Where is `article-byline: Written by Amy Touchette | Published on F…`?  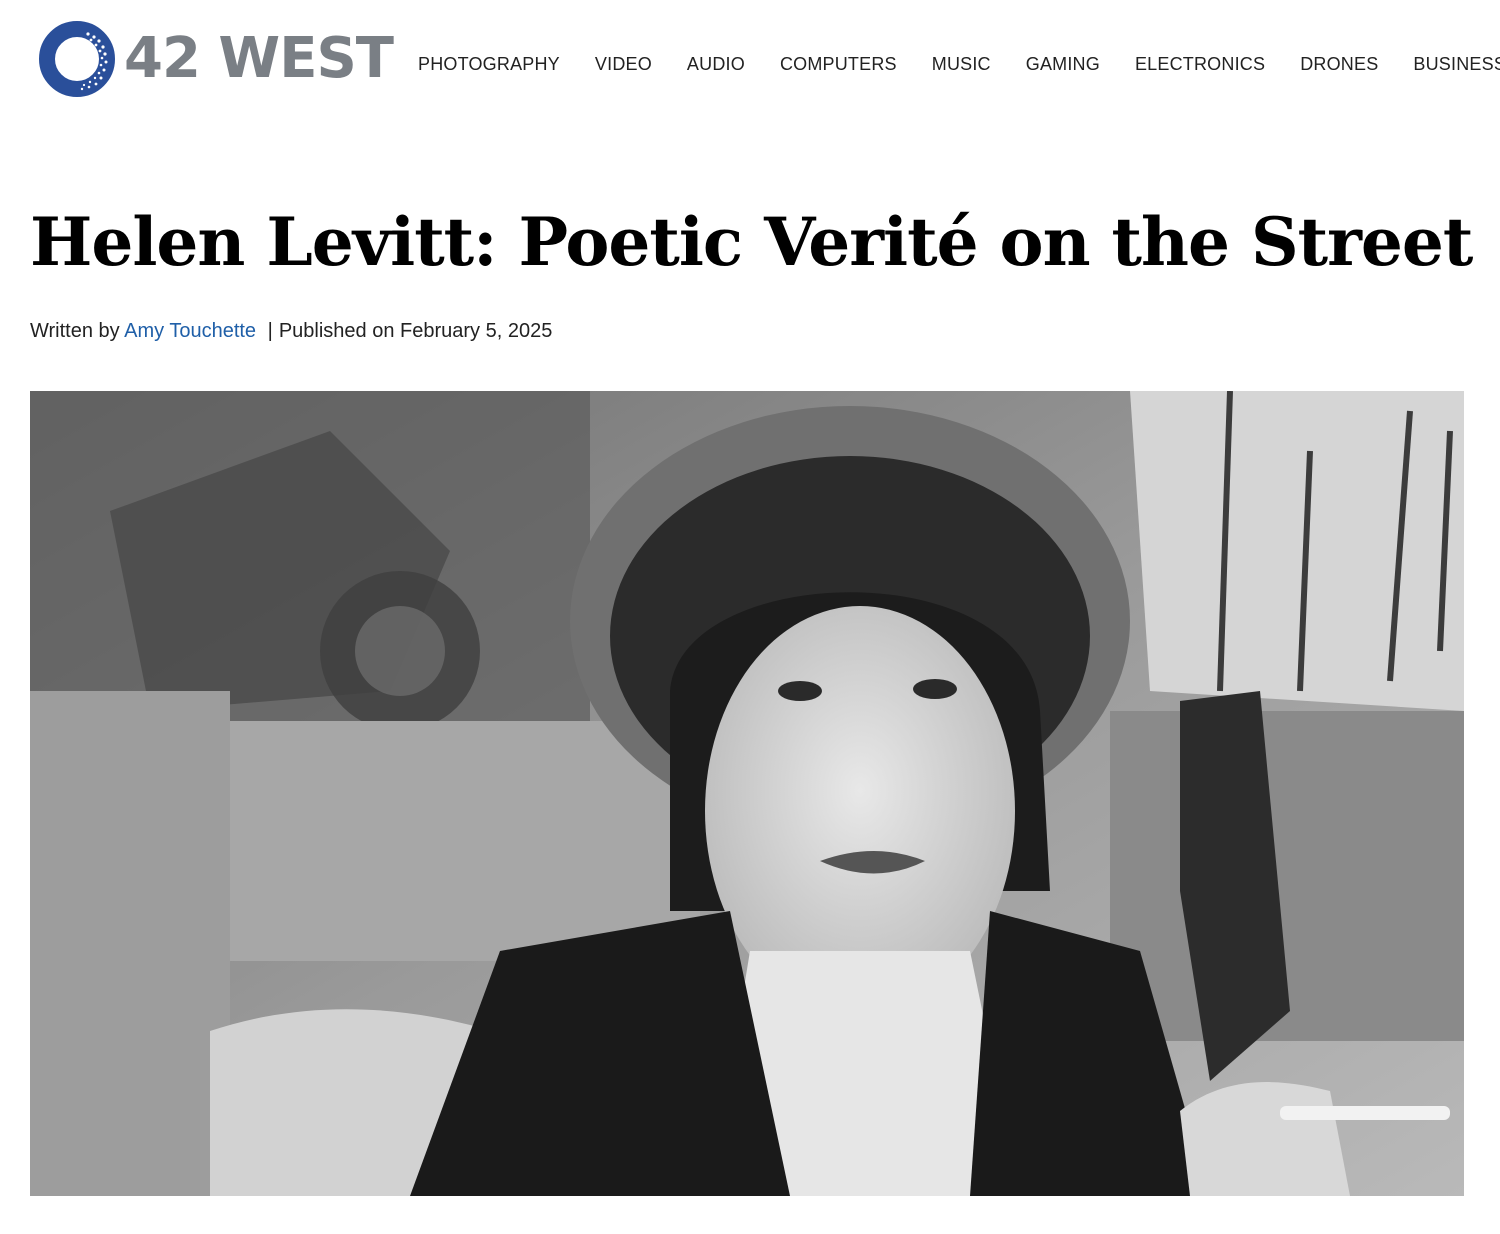 article-byline: Written by Amy Touchette | Published on F… is located at coordinates (291, 331).